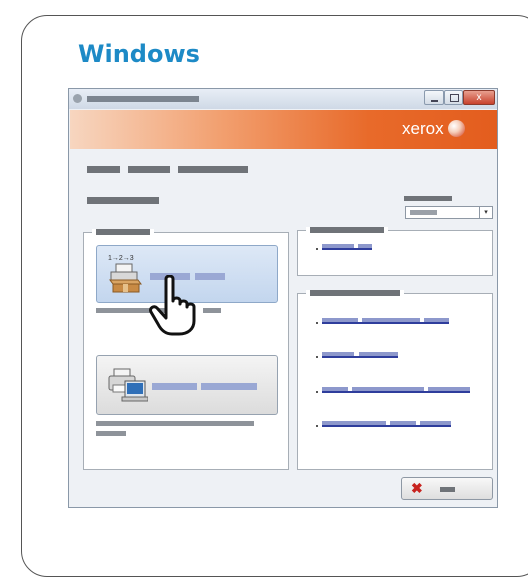 The width and height of the screenshot is (528, 577). Describe the element at coordinates (123, 232) in the screenshot. I see `install-group-legend` at that location.